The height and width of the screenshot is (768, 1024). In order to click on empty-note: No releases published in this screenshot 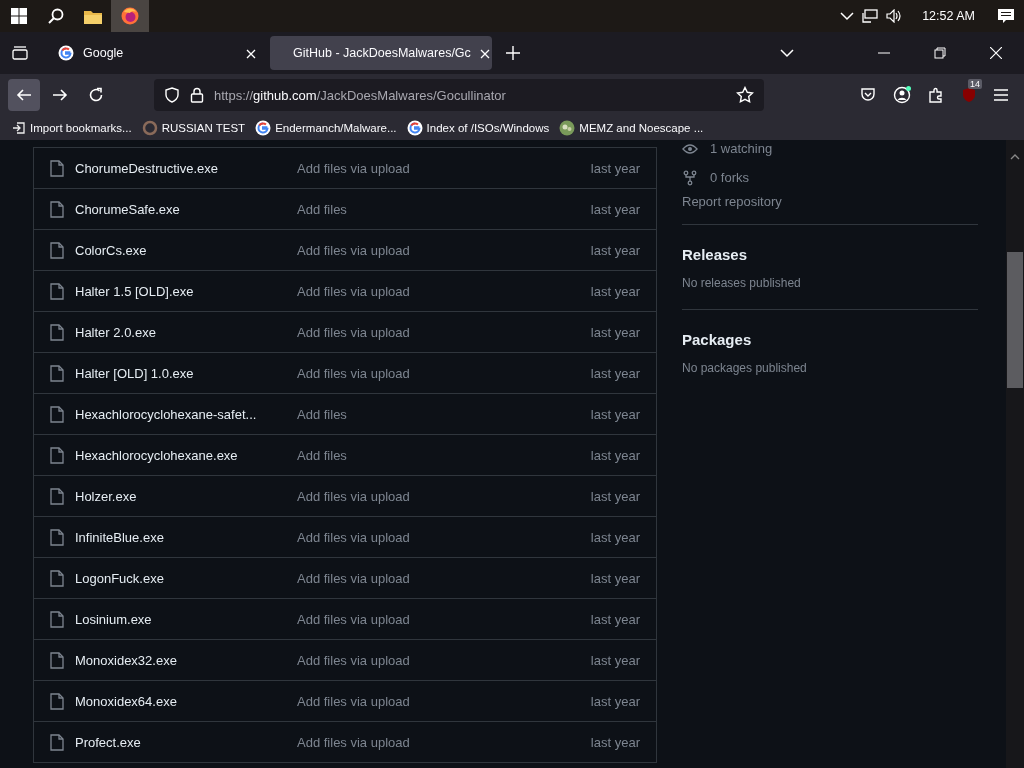, I will do `click(742, 283)`.